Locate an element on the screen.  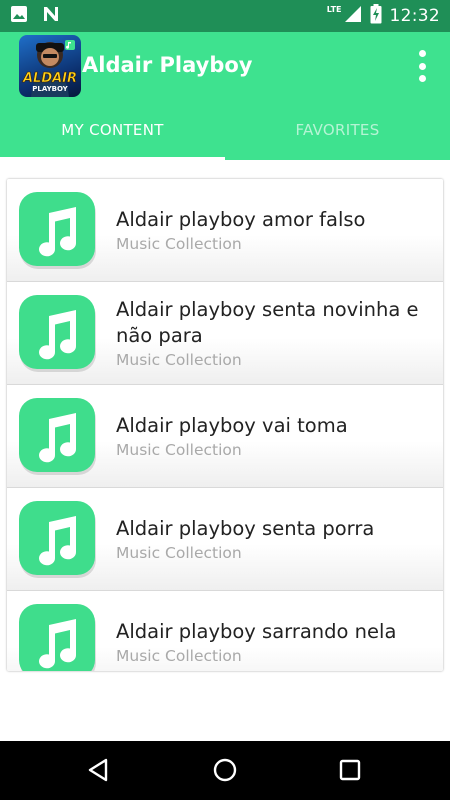
song-title: Aldair playboy senta novinha e não para is located at coordinates (267, 322).